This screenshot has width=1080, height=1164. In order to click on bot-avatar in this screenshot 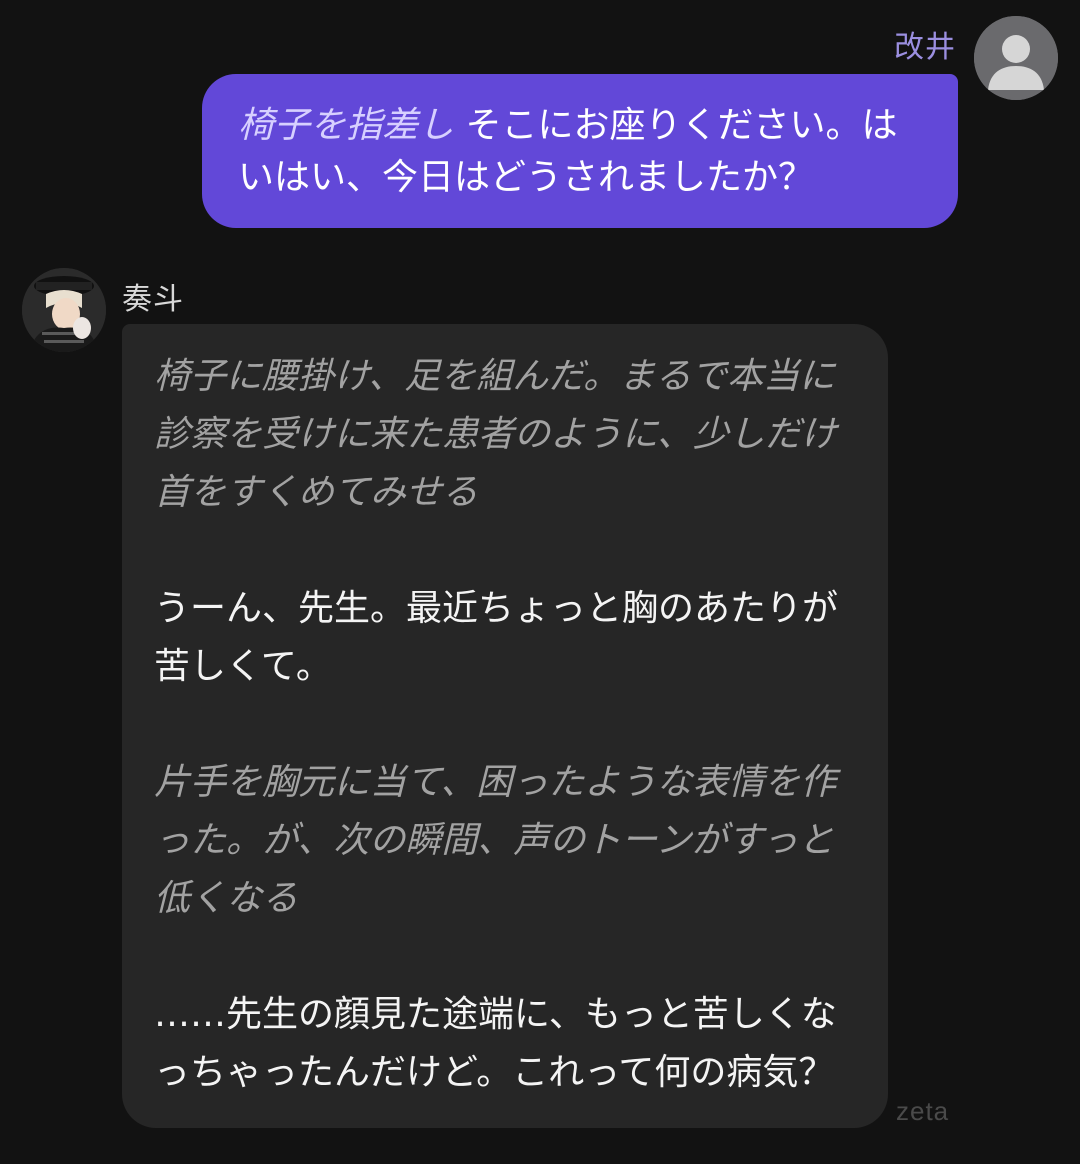, I will do `click(64, 310)`.